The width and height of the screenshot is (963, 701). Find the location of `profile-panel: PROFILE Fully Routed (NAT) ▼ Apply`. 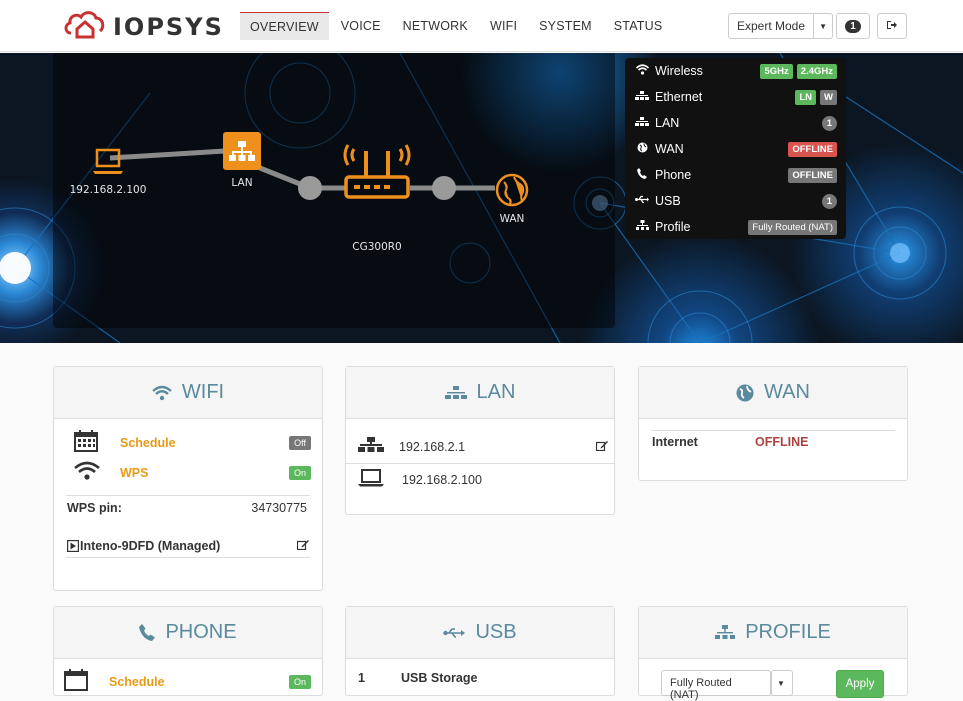

profile-panel: PROFILE Fully Routed (NAT) ▼ Apply is located at coordinates (773, 653).